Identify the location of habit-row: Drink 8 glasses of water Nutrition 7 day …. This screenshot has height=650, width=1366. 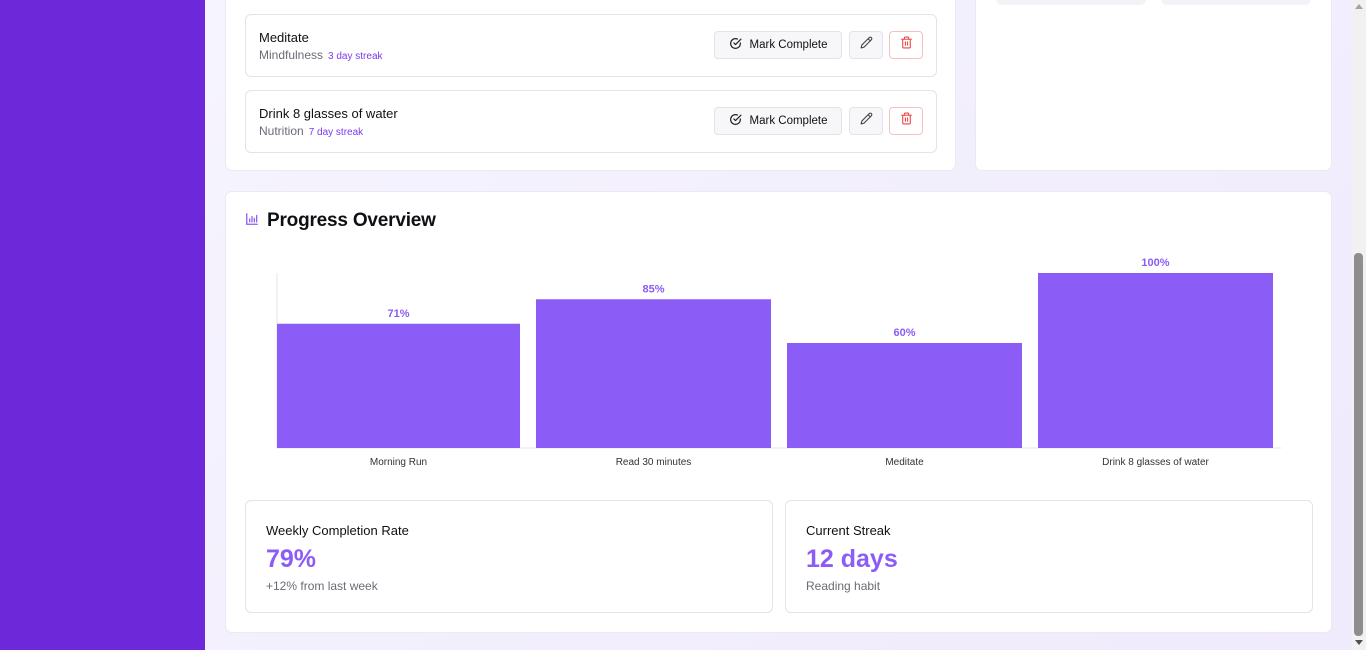
(591, 121).